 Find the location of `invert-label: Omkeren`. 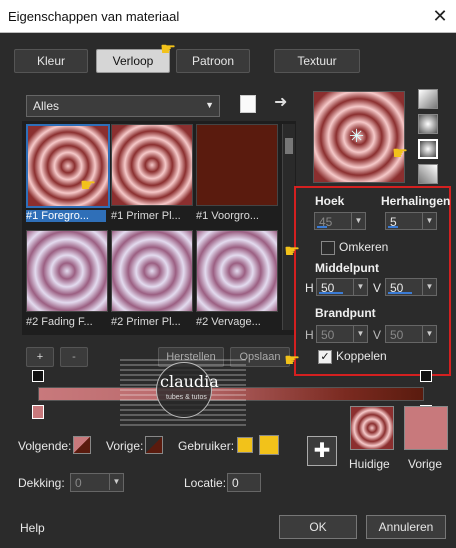

invert-label: Omkeren is located at coordinates (364, 247).